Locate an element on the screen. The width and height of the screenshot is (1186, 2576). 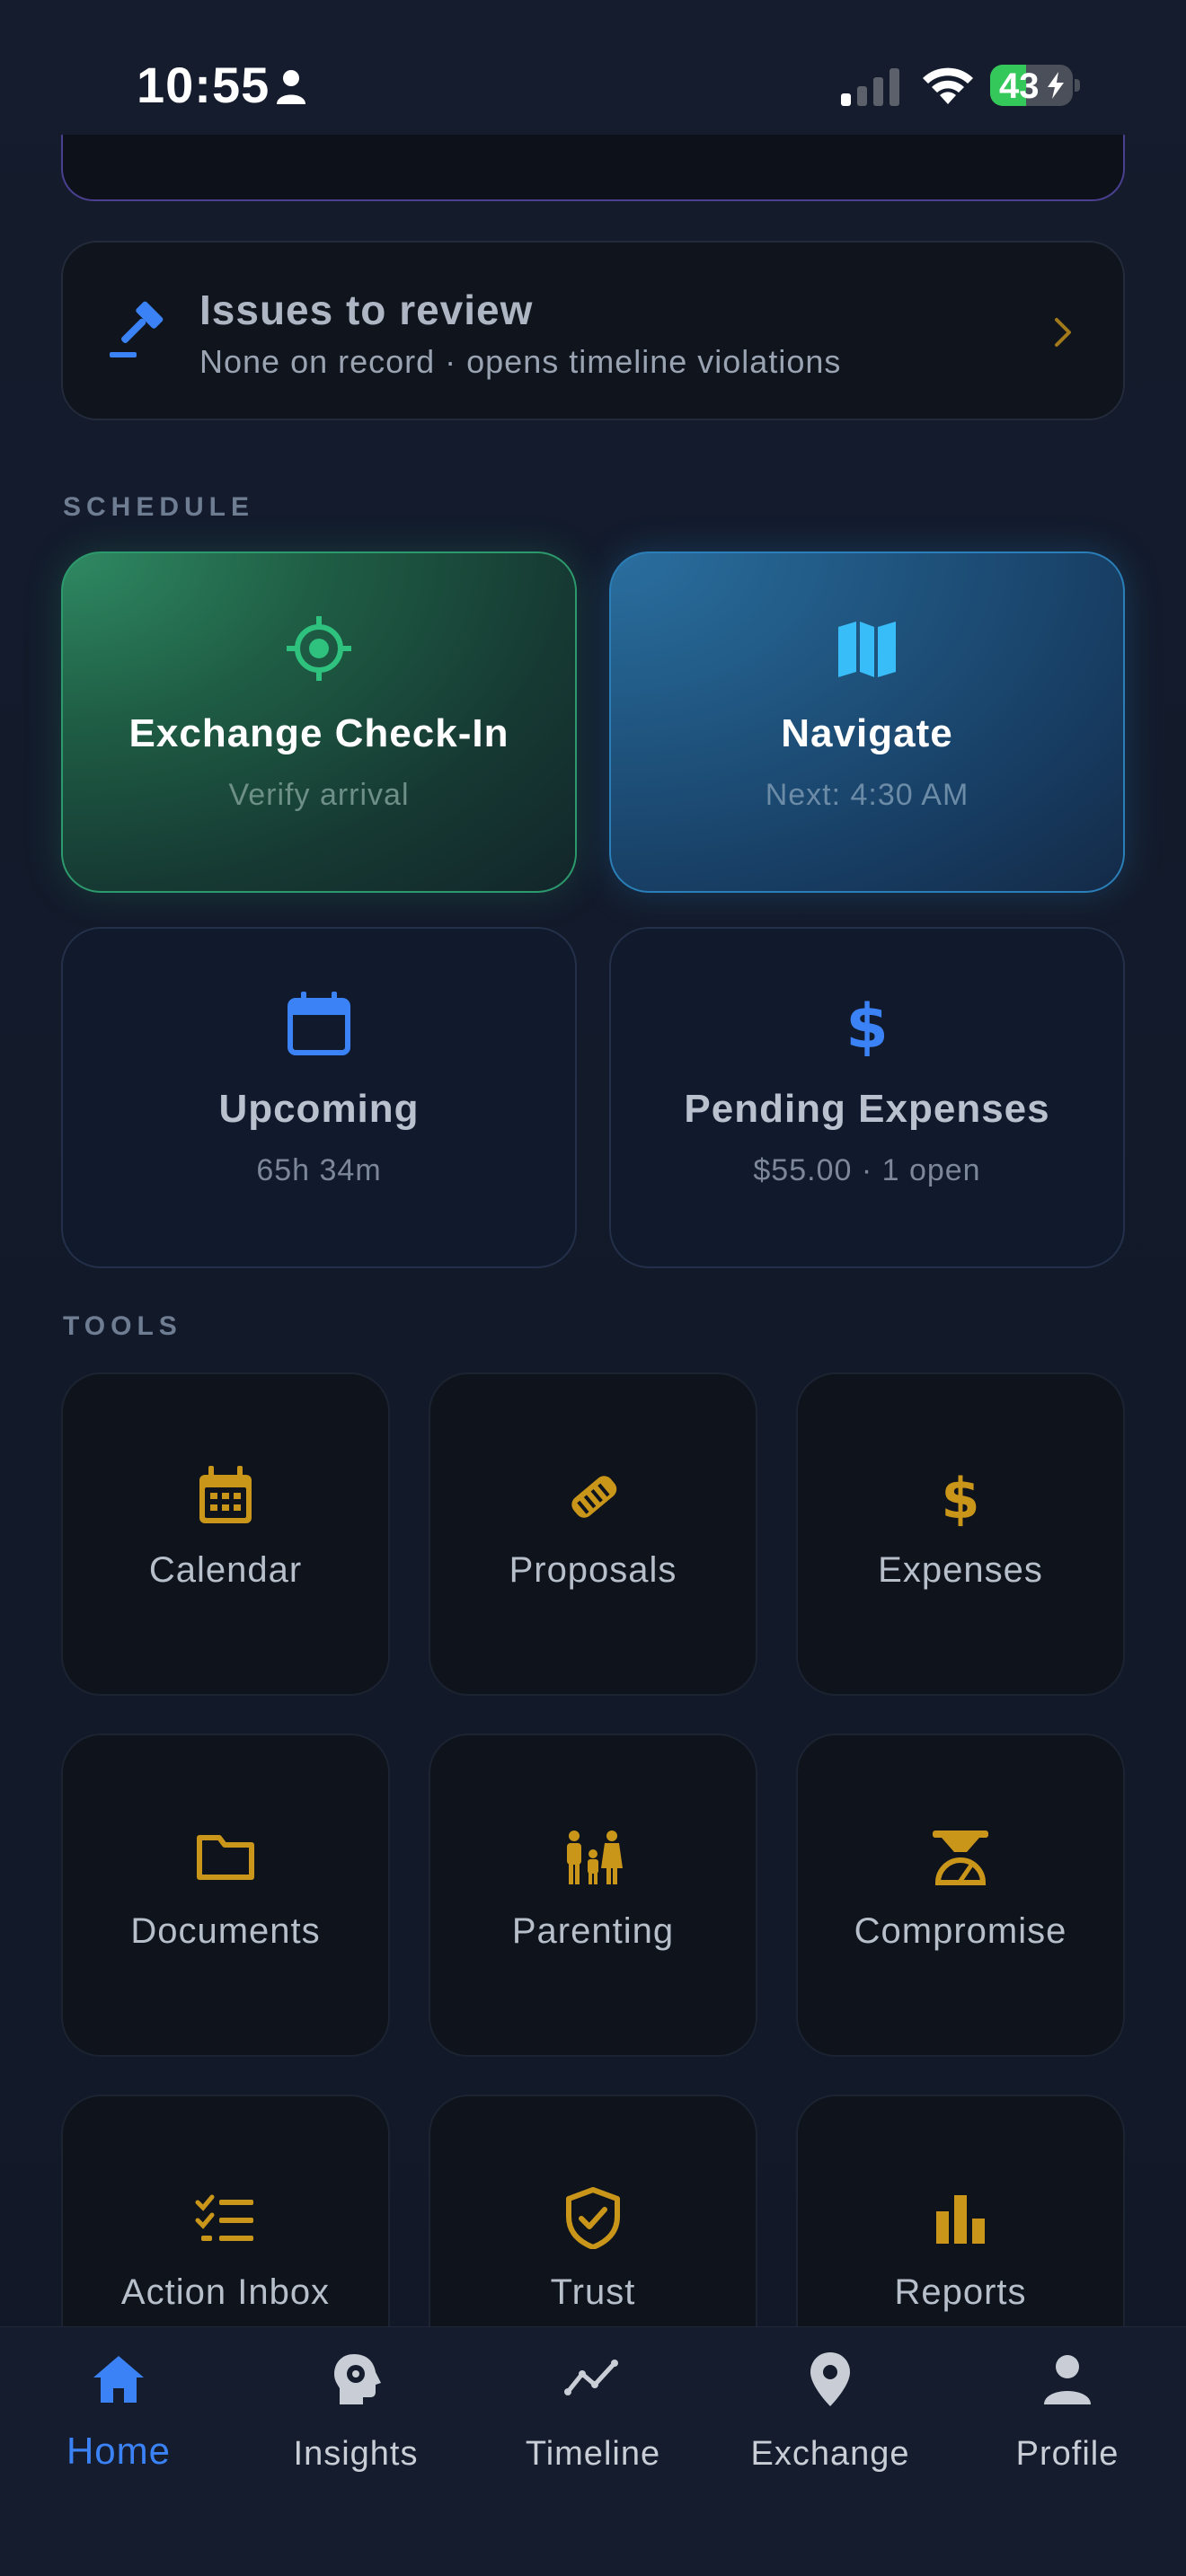
wifi-icon is located at coordinates (948, 85).